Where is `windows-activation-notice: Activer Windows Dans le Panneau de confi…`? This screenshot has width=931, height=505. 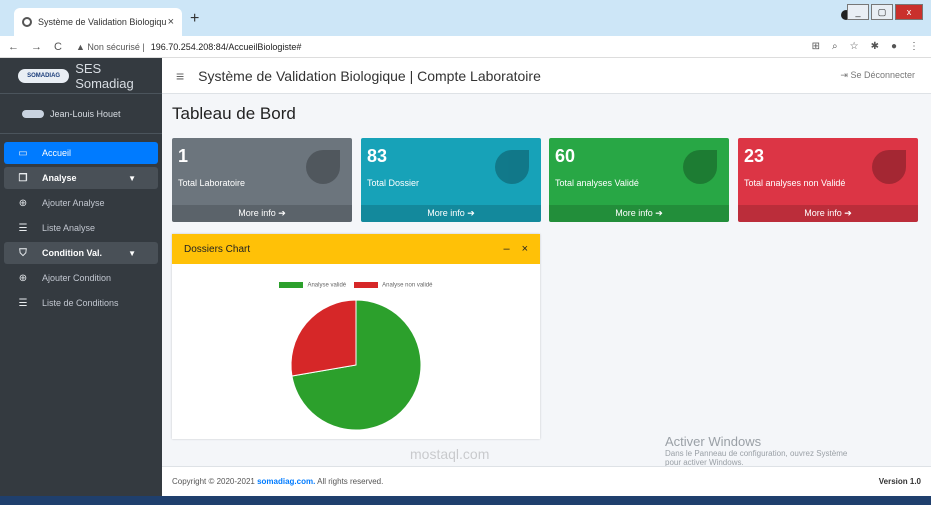
windows-activation-notice: Activer Windows Dans le Panneau de confi… is located at coordinates (756, 450).